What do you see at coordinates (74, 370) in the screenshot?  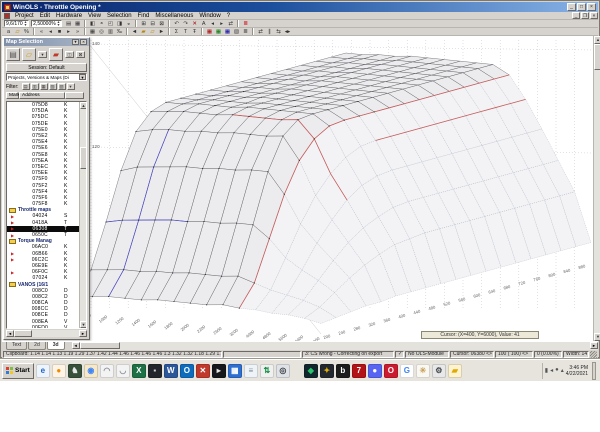 I see `taskbar-game-icon: ♞` at bounding box center [74, 370].